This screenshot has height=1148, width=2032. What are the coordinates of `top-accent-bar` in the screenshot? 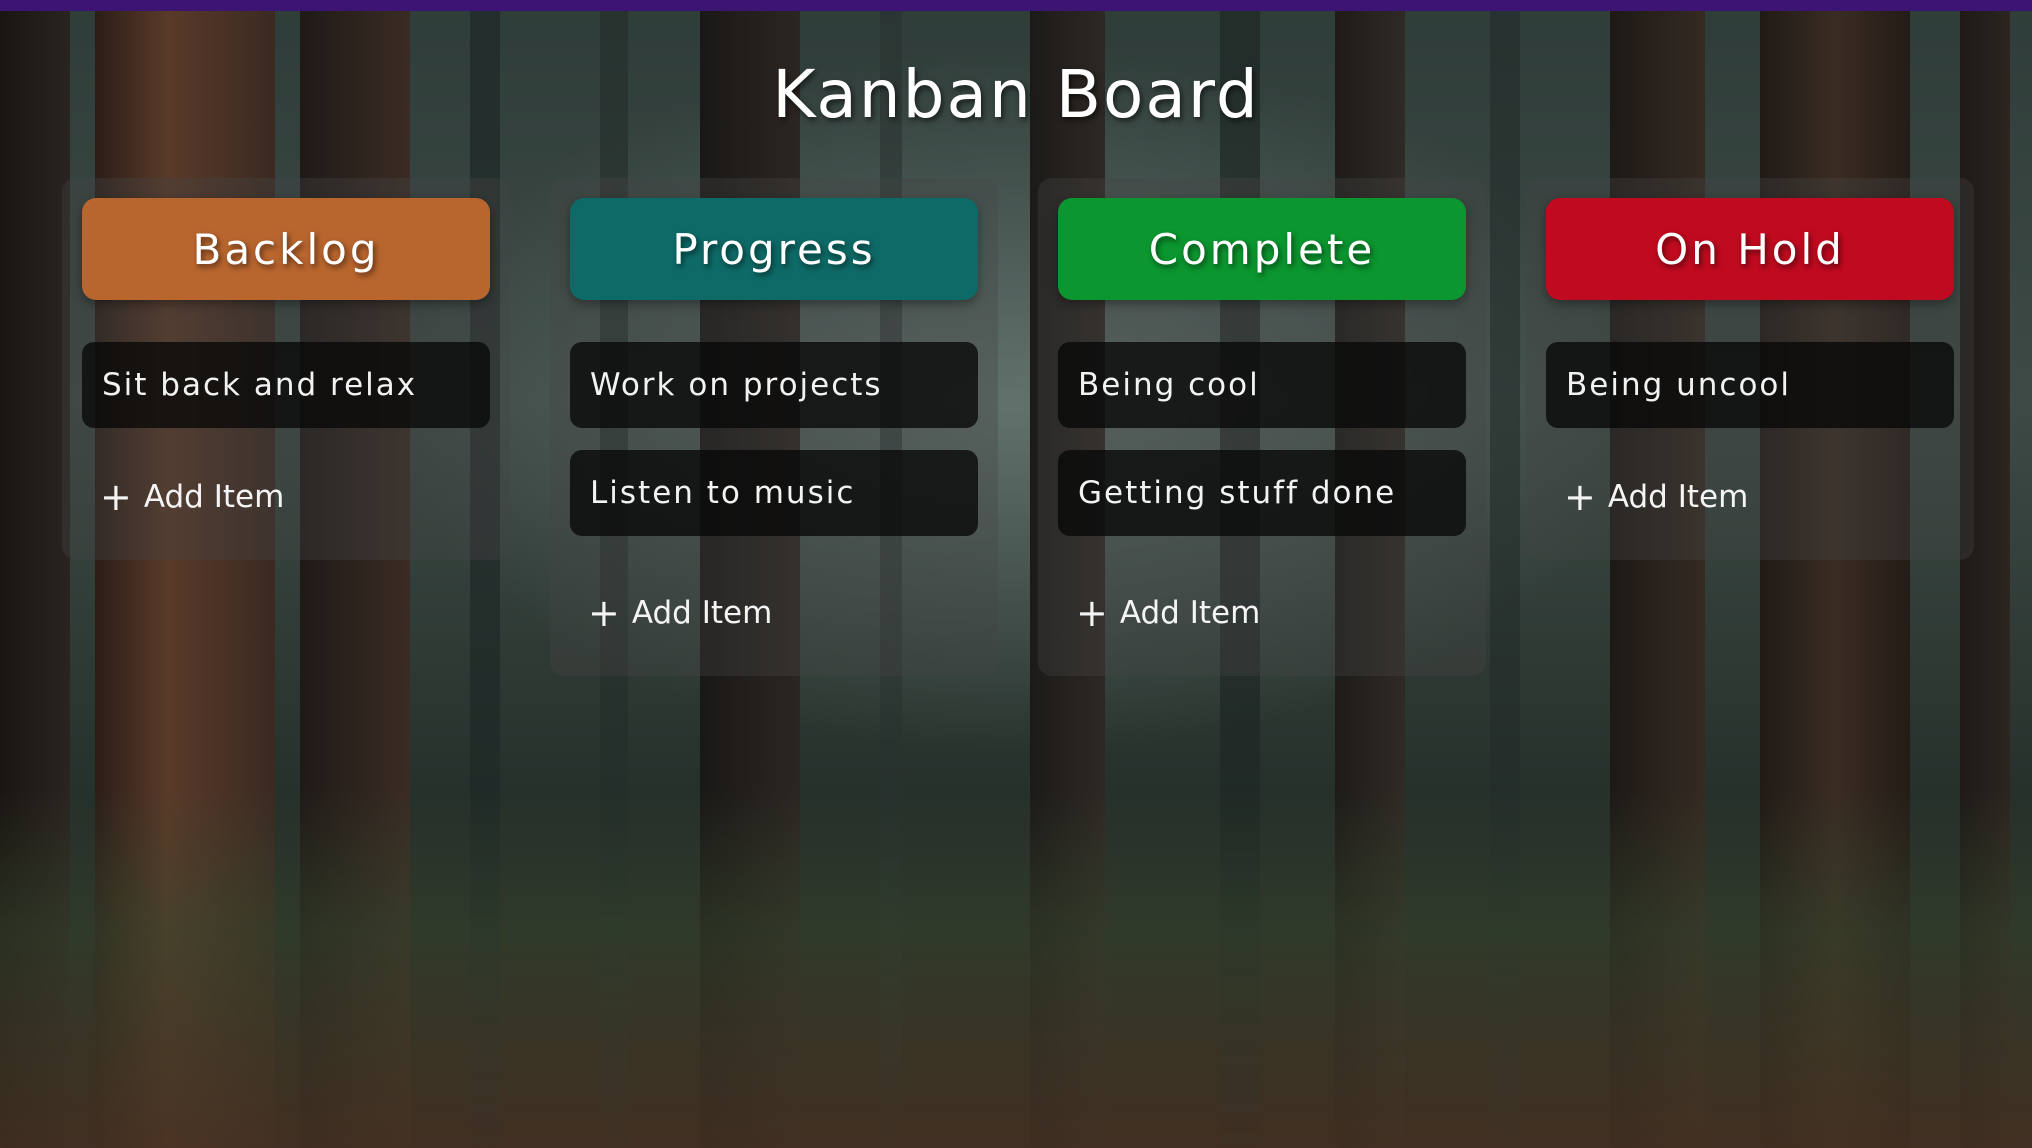 It's located at (1016, 5).